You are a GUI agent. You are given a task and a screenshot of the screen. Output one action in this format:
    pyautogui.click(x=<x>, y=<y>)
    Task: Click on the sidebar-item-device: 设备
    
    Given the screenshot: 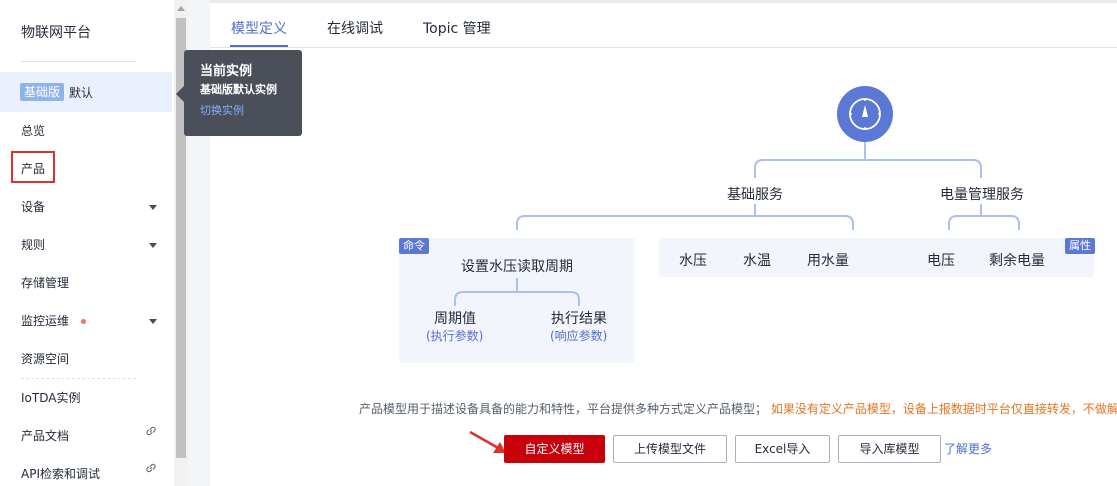 What is the action you would take?
    pyautogui.click(x=33, y=207)
    